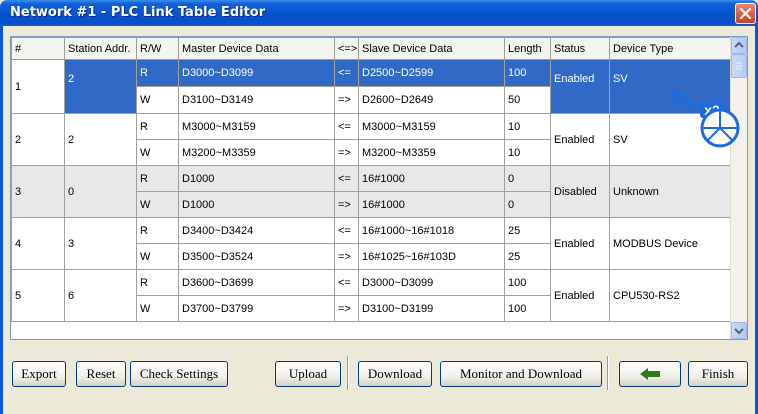 The image size is (758, 414). I want to click on scroll-thumb, so click(739, 66).